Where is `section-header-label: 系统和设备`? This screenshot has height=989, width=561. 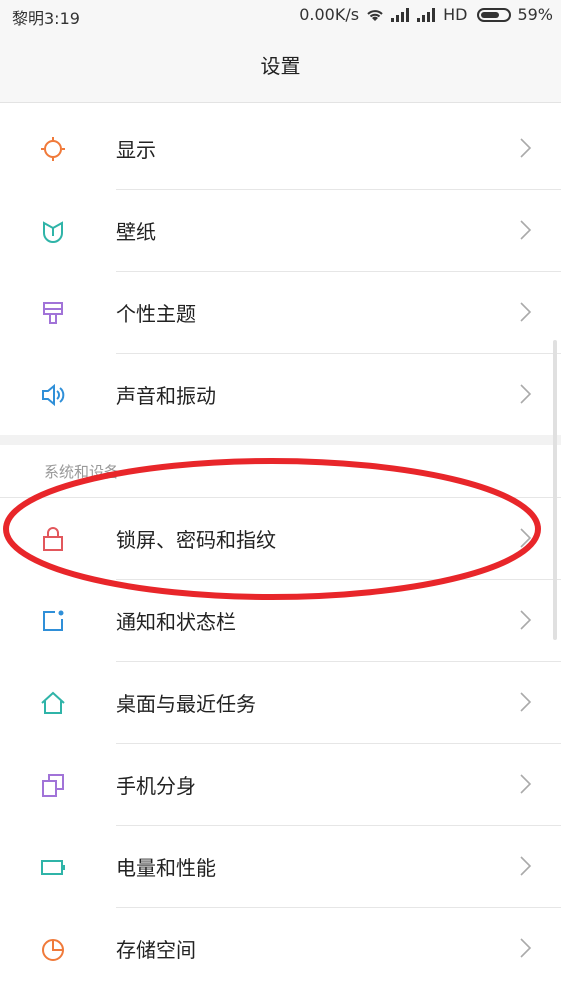 section-header-label: 系统和设备 is located at coordinates (82, 472).